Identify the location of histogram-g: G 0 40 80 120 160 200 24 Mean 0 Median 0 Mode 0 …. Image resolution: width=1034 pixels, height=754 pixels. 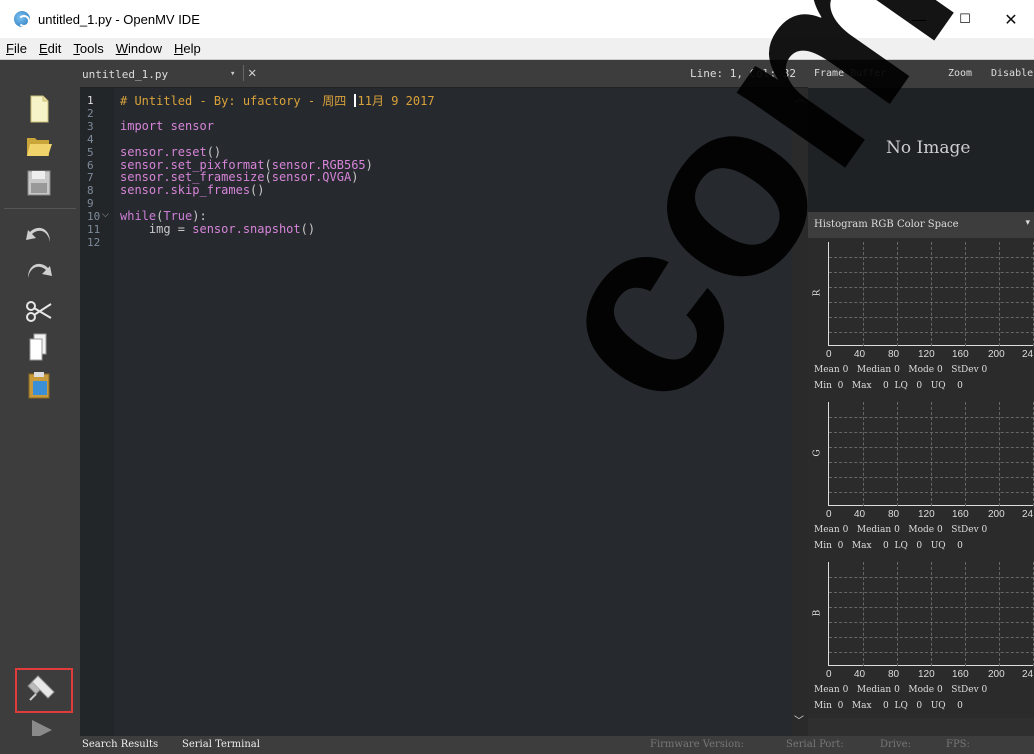
(921, 478).